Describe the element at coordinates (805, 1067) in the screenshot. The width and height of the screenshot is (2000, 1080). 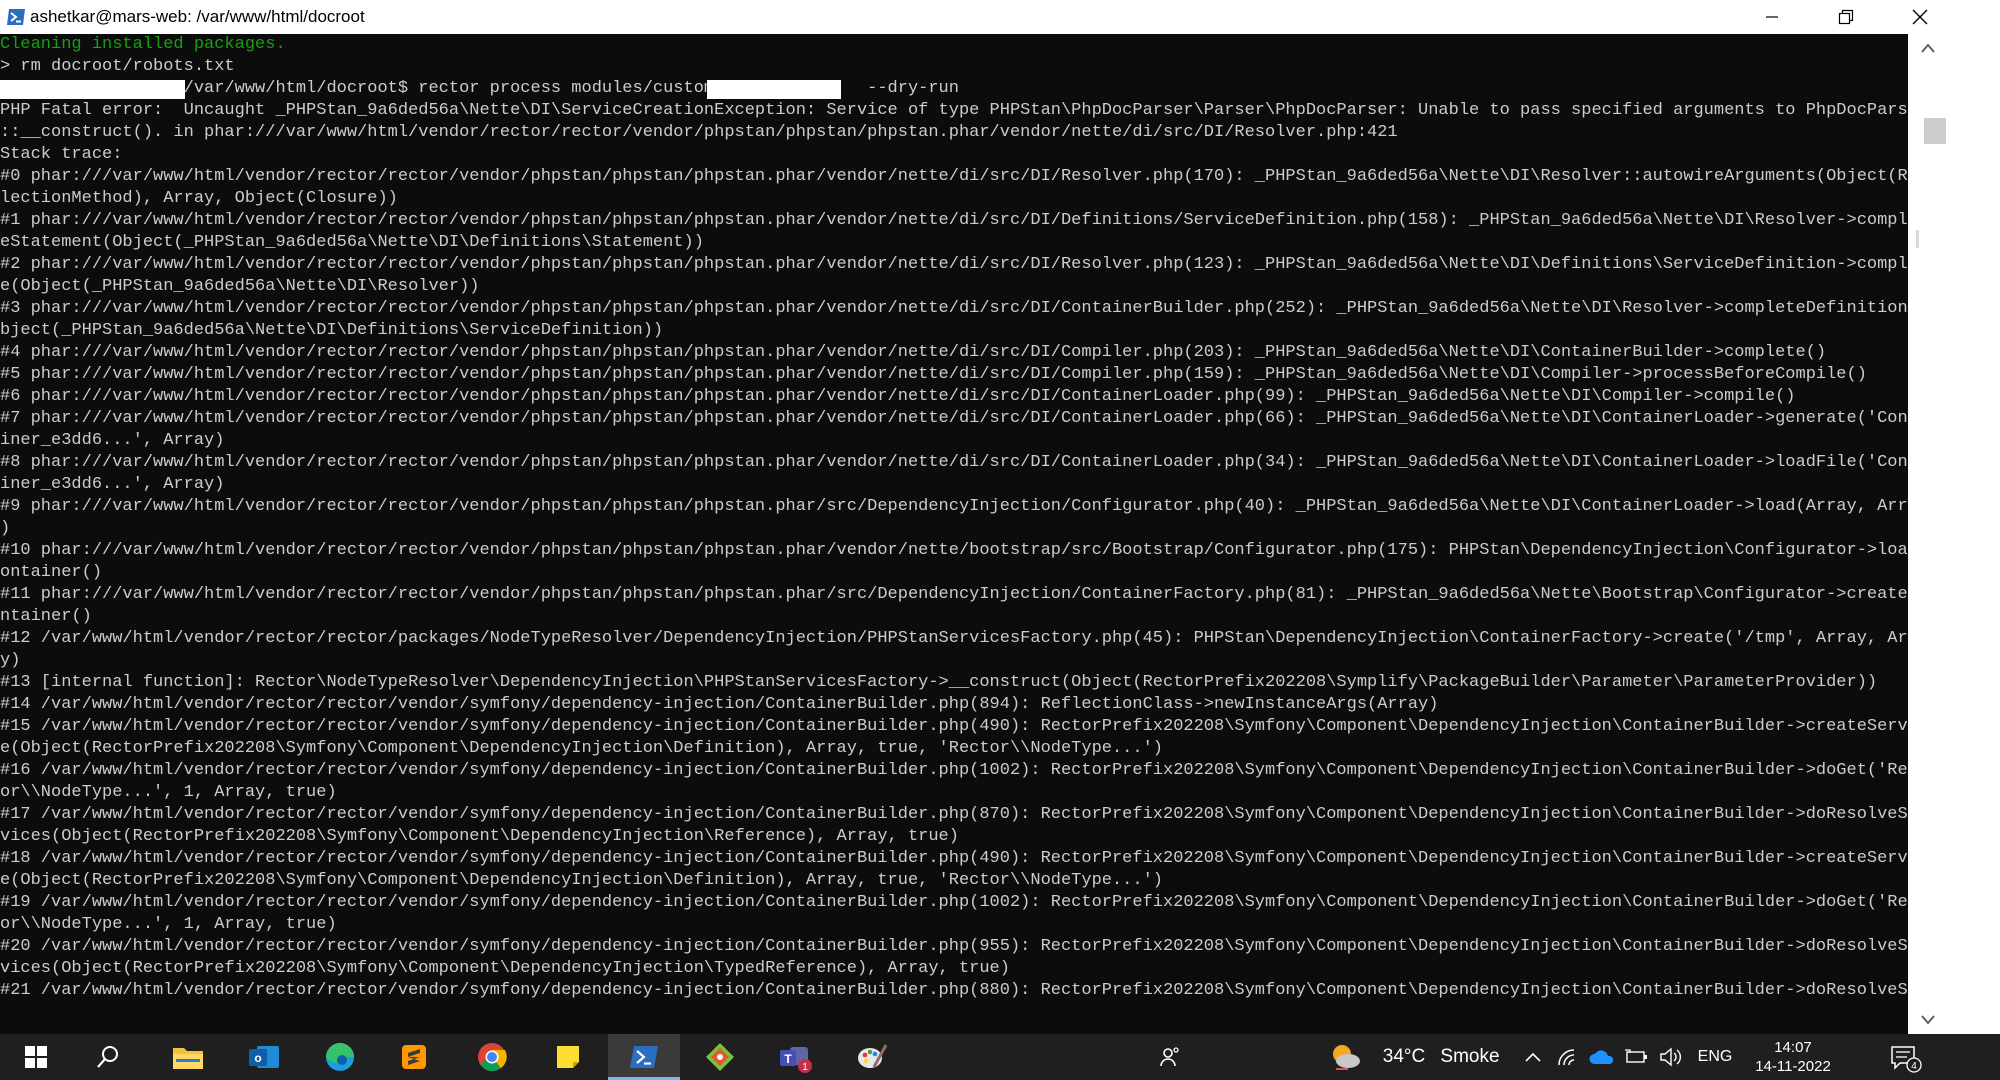
I see `teams-badge-count: 1` at that location.